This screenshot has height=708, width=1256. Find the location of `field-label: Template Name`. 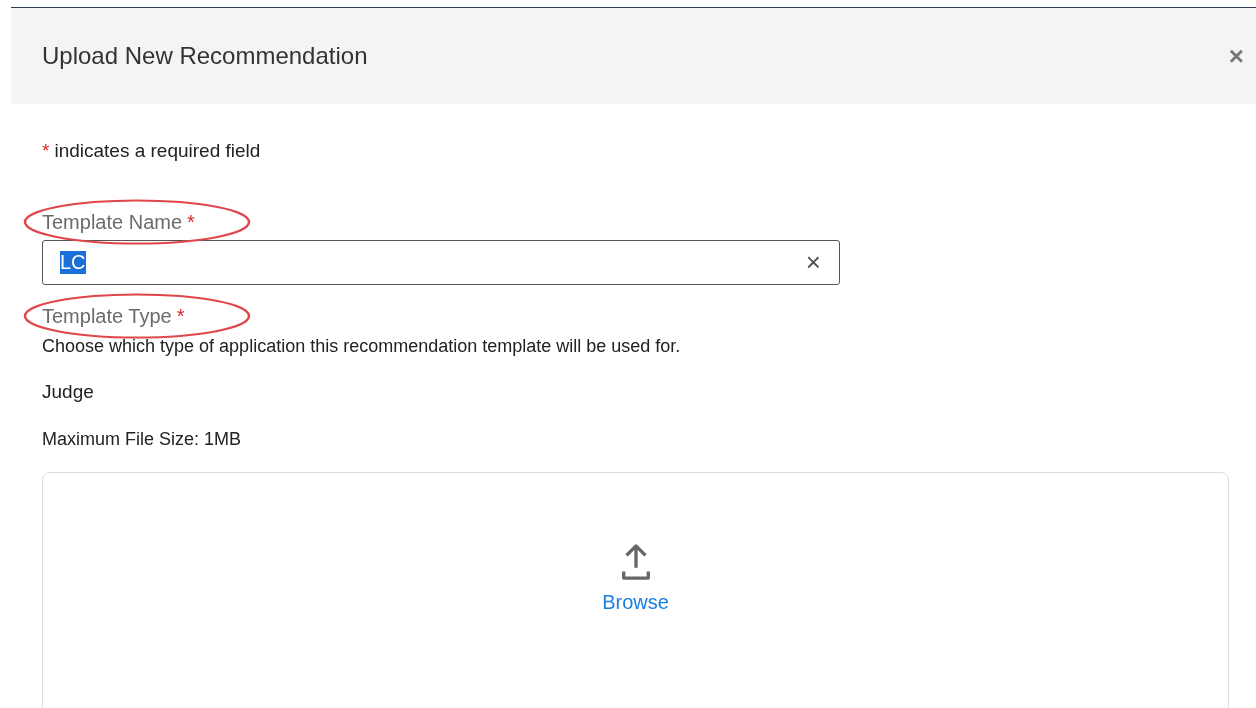

field-label: Template Name is located at coordinates (112, 222).